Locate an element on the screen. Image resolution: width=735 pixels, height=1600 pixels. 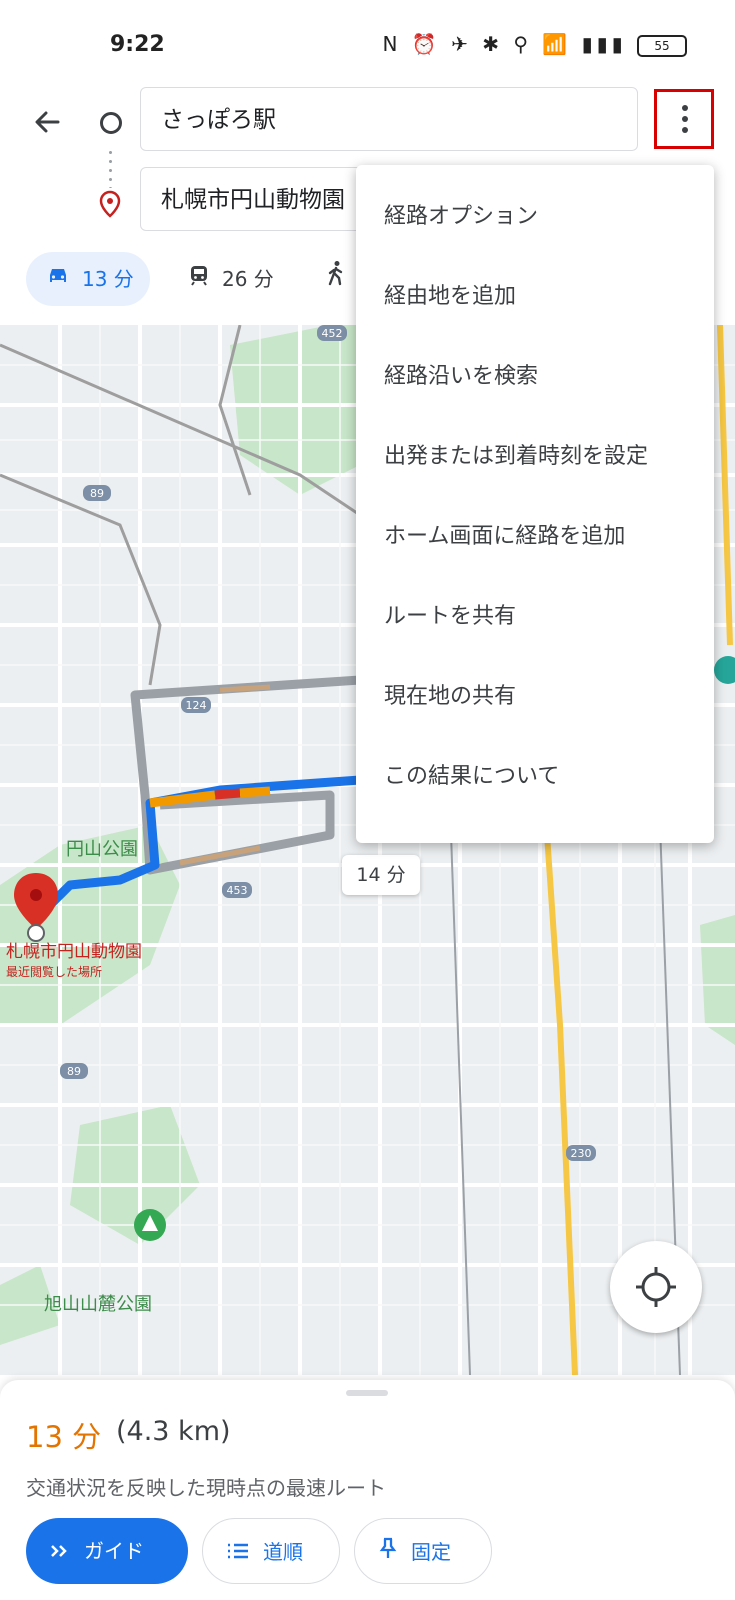
pushpin-icon is located at coordinates (388, 1552).